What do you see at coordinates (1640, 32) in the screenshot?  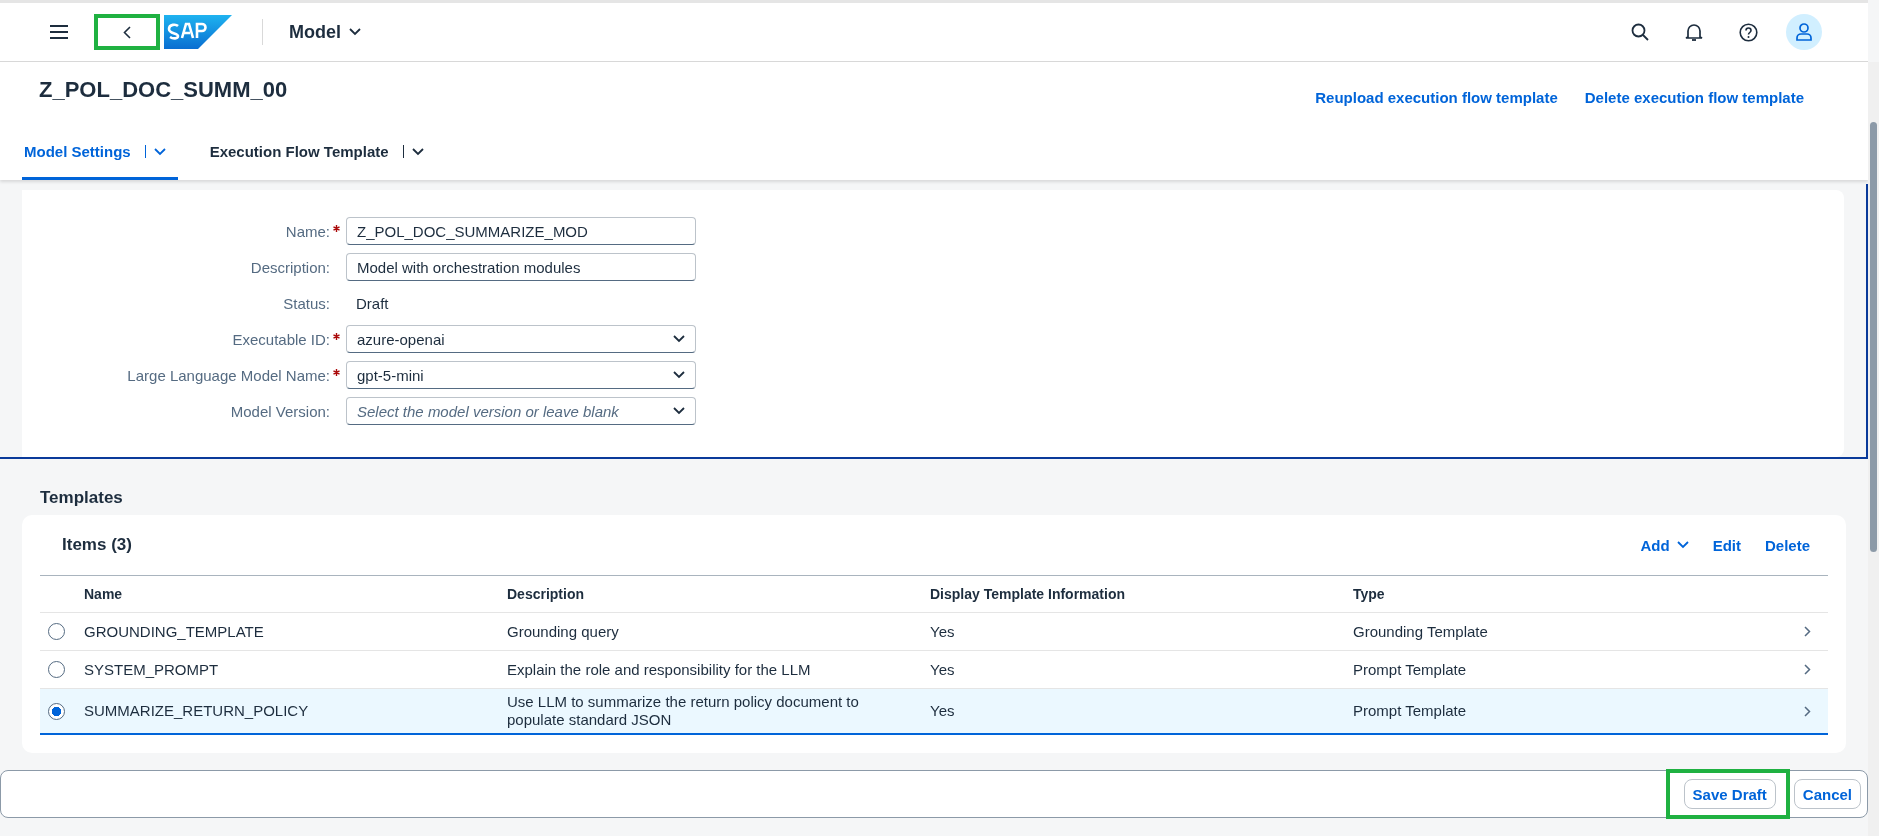 I see `search-icon` at bounding box center [1640, 32].